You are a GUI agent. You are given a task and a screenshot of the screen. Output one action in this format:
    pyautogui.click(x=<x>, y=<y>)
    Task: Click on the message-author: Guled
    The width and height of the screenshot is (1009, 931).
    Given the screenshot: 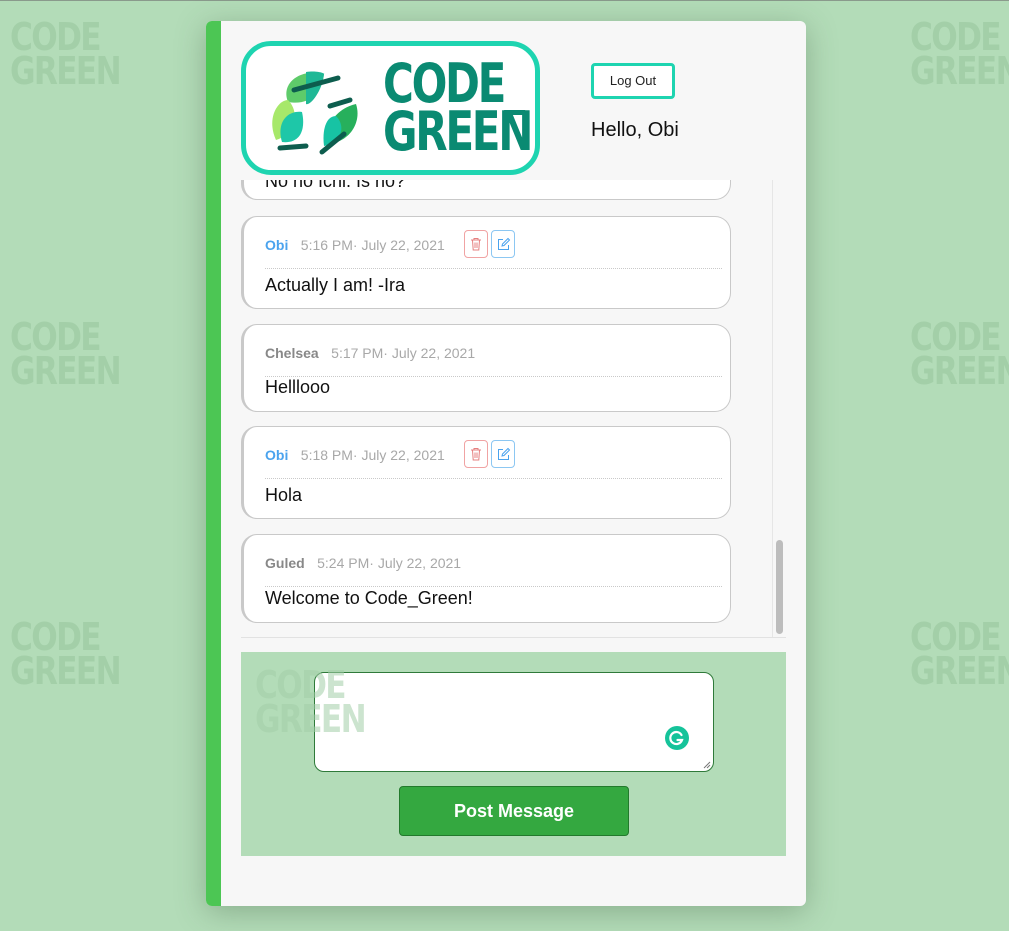 What is the action you would take?
    pyautogui.click(x=285, y=563)
    